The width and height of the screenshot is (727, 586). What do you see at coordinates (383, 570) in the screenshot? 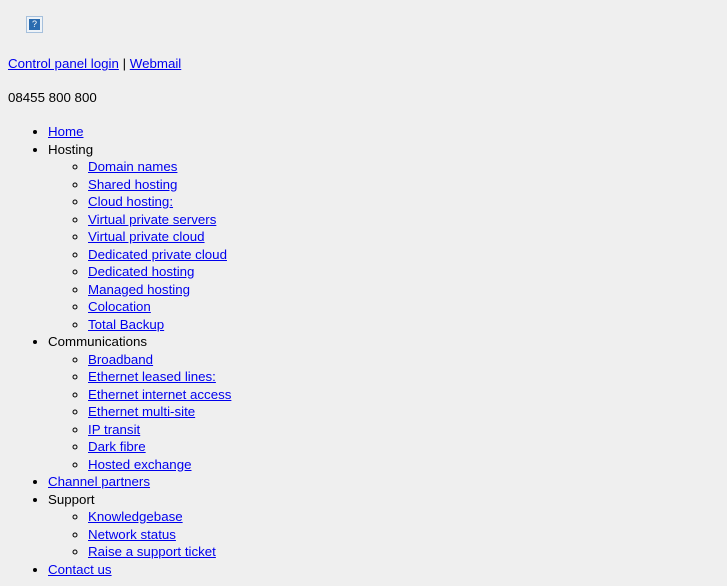
I see `nav-item-contact-us: Contact us` at bounding box center [383, 570].